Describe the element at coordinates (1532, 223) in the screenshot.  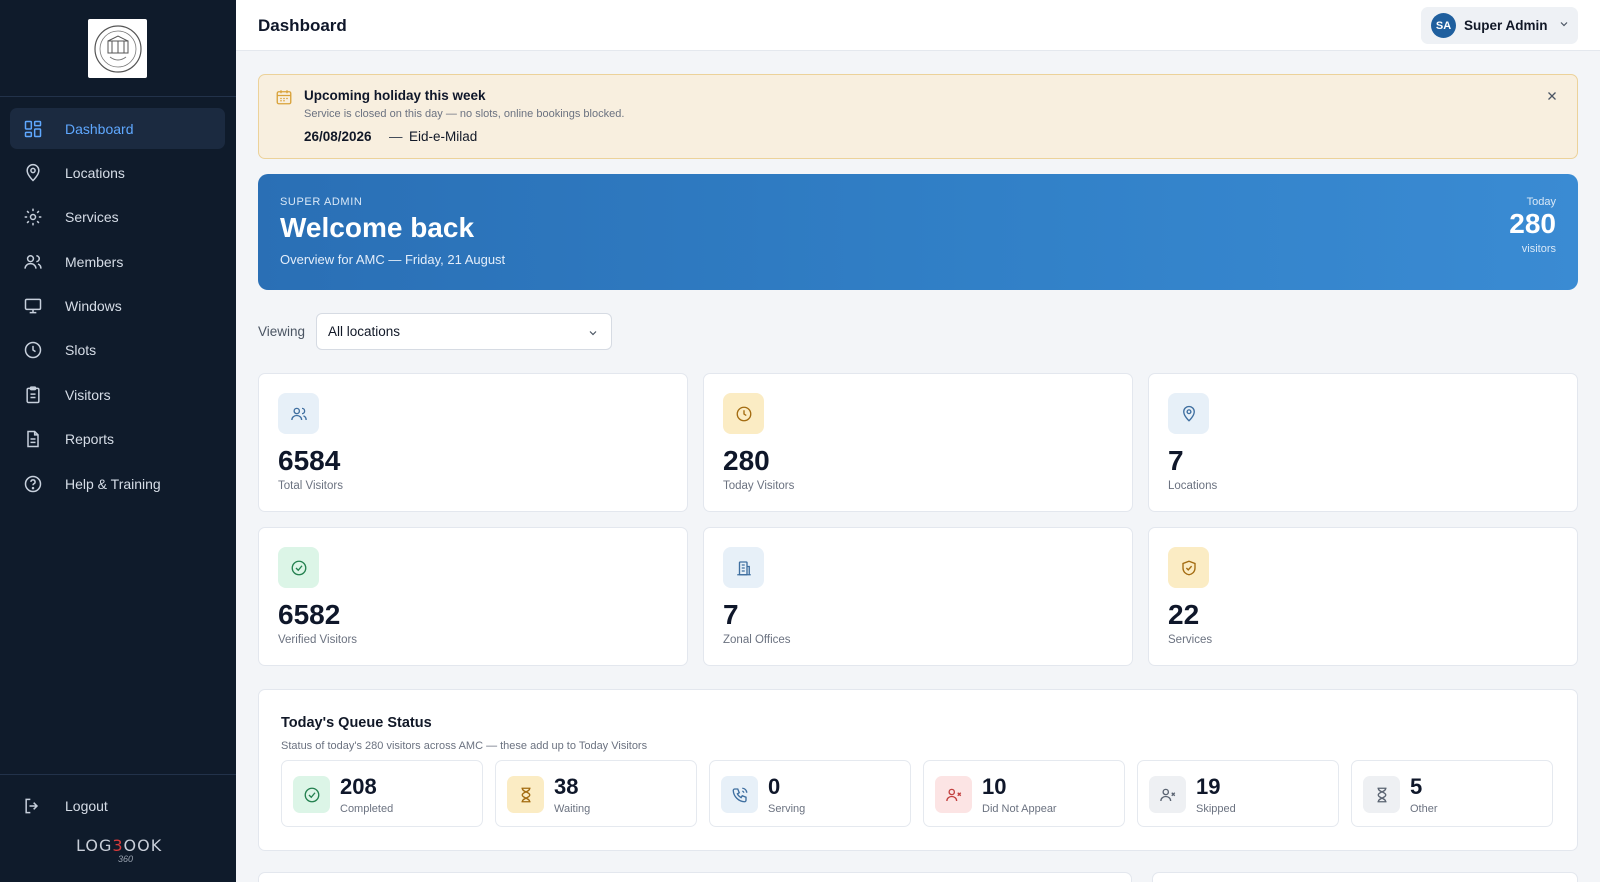
I see `hero-today-value: 280` at that location.